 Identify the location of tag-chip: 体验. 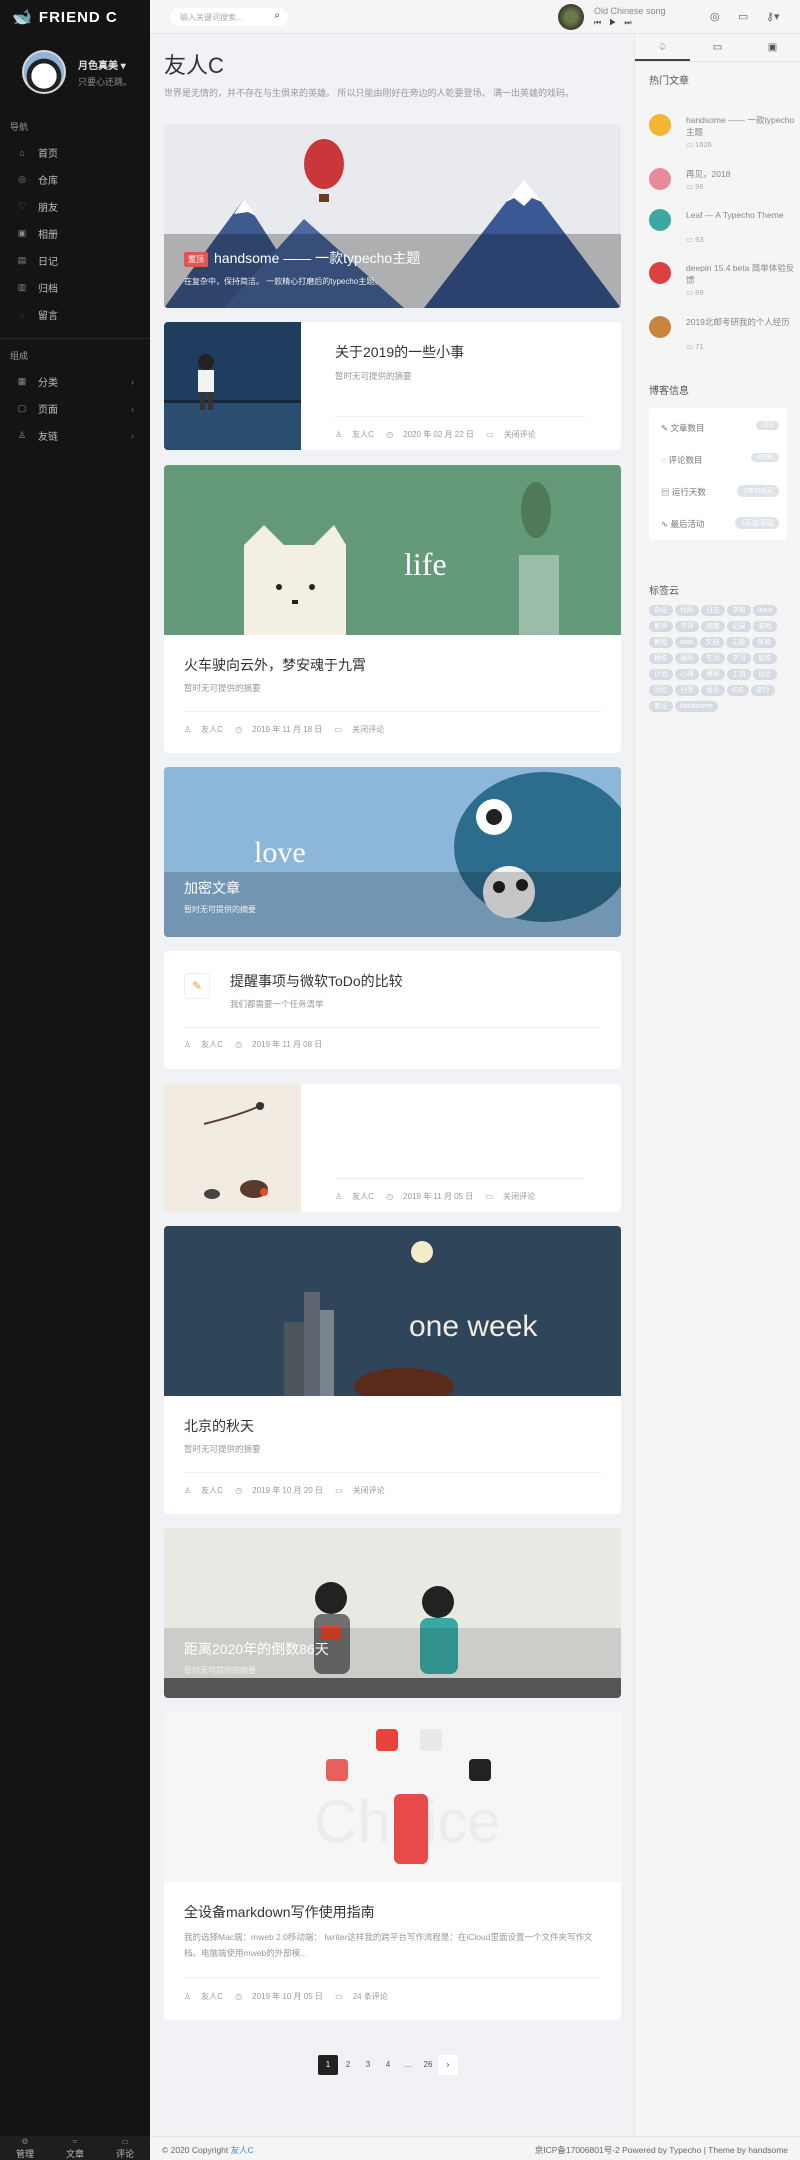
(764, 642).